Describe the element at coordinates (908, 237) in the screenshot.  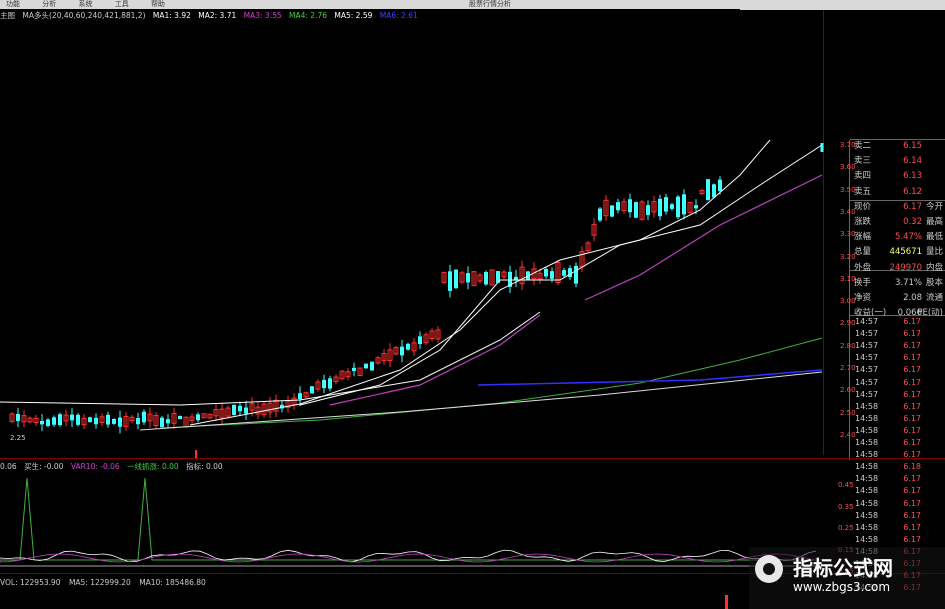
I see `quote-value: 5.47%` at that location.